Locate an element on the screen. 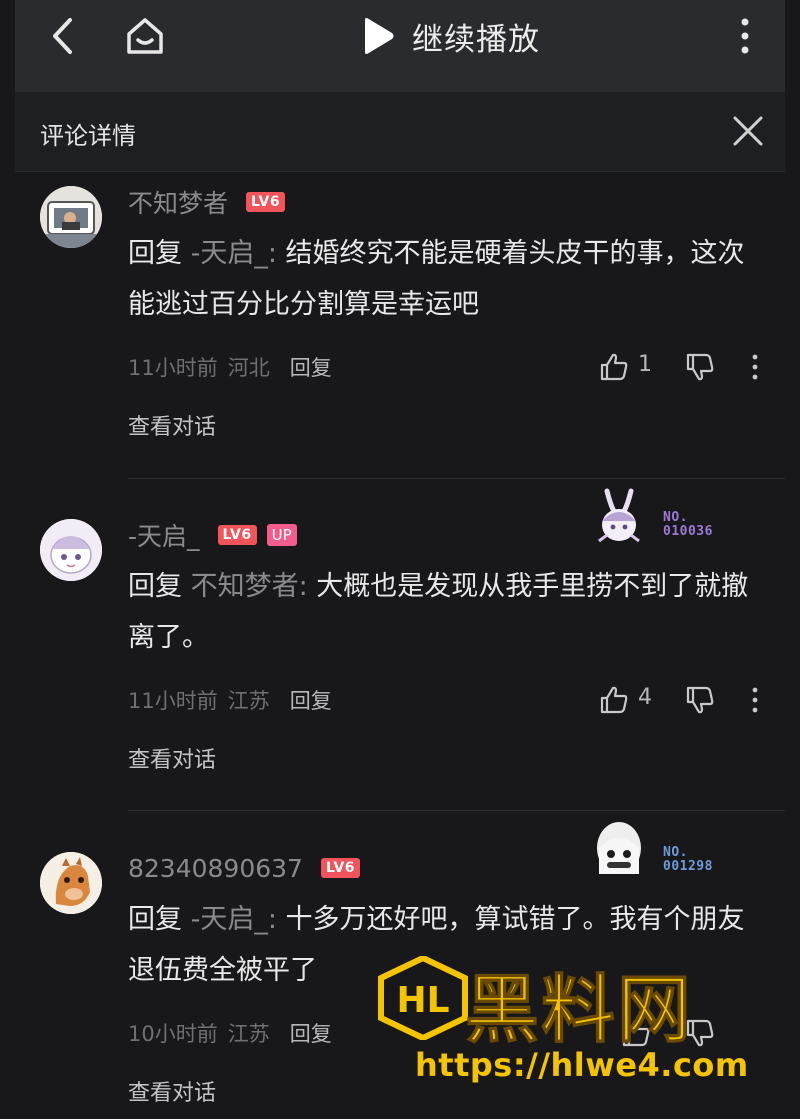 The width and height of the screenshot is (800, 1119). watermark-title: 黑料网 is located at coordinates (579, 1010).